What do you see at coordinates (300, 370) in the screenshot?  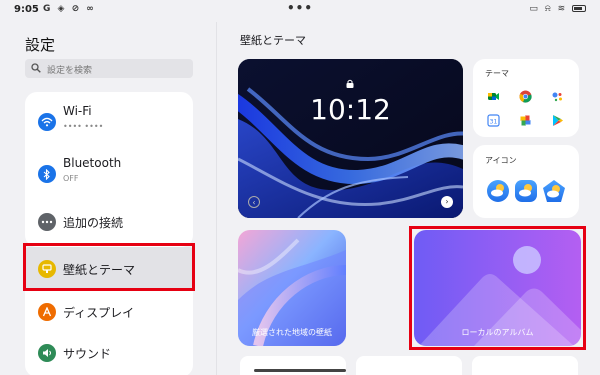 I see `gesture-handle` at bounding box center [300, 370].